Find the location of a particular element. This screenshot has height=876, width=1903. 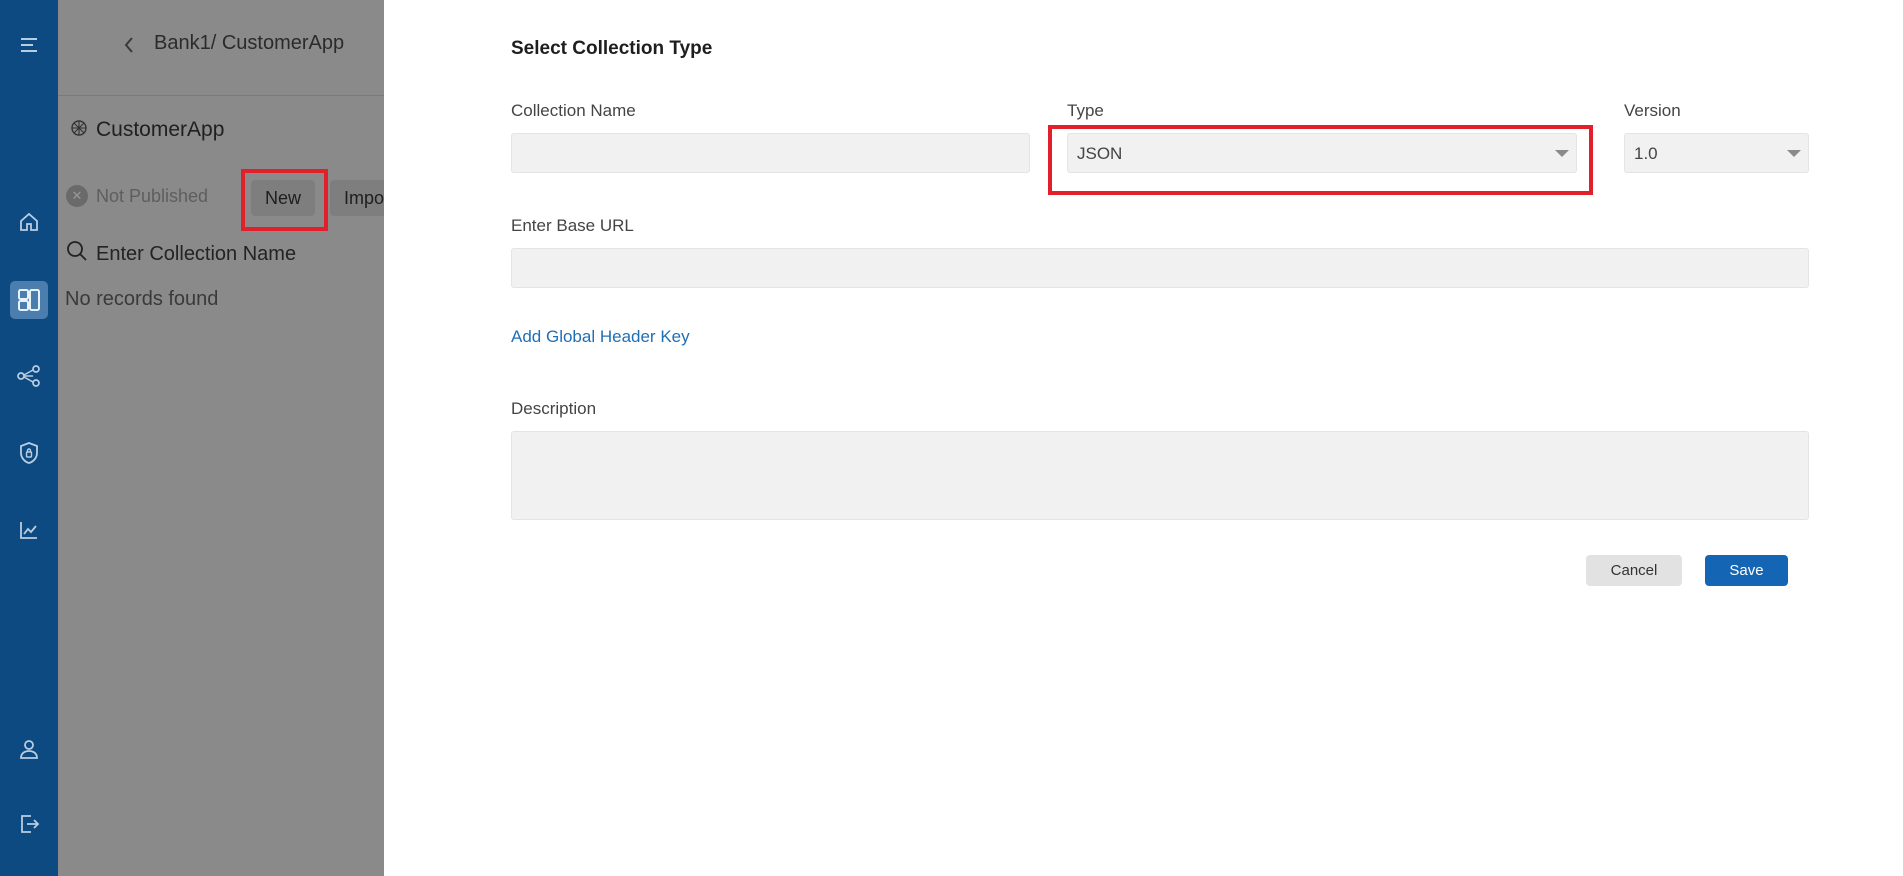

description-textarea is located at coordinates (1160, 475).